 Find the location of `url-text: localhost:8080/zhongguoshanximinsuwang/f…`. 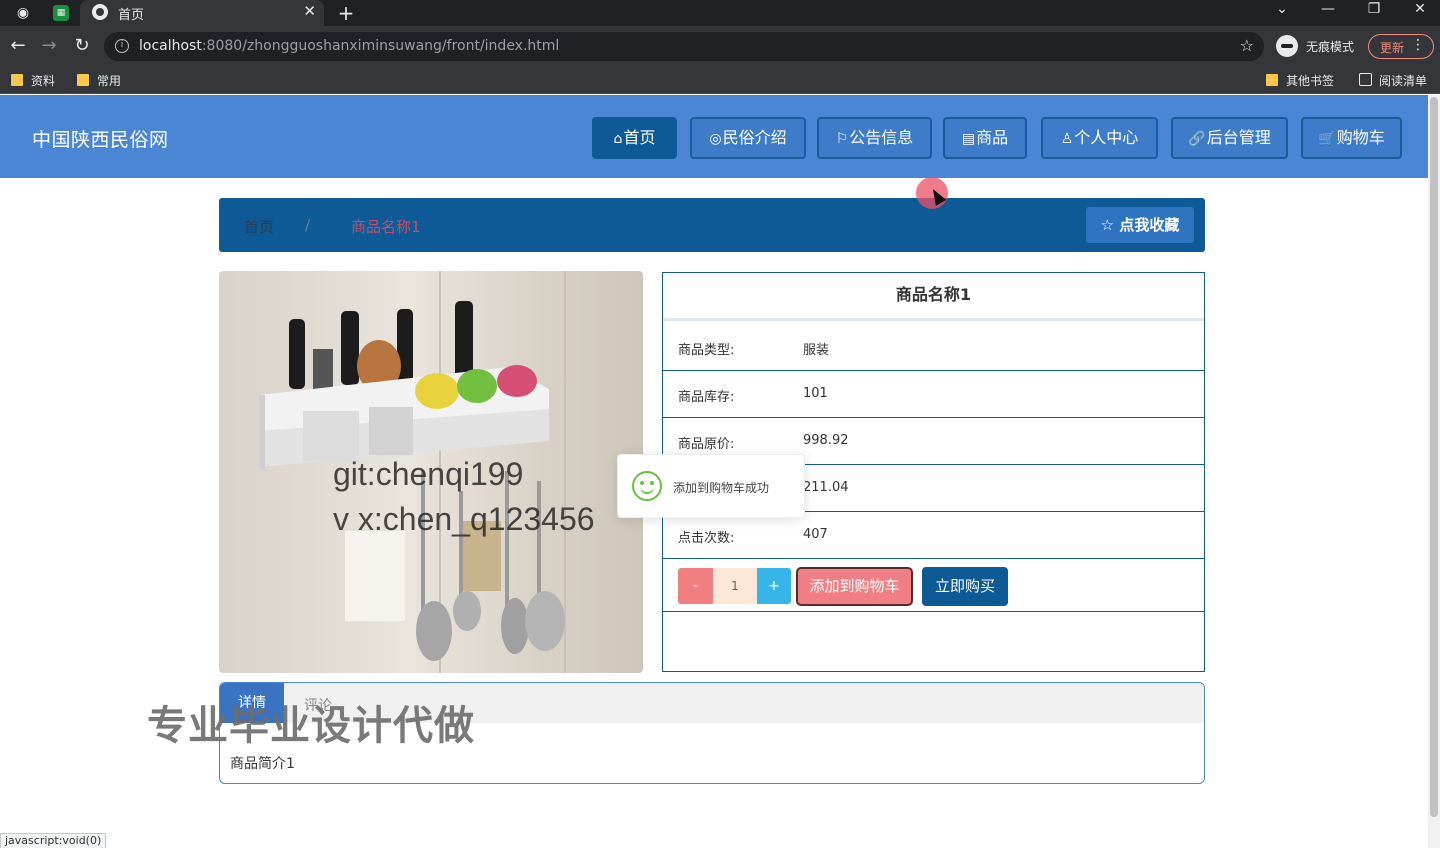

url-text: localhost:8080/zhongguoshanximinsuwang/f… is located at coordinates (349, 46).